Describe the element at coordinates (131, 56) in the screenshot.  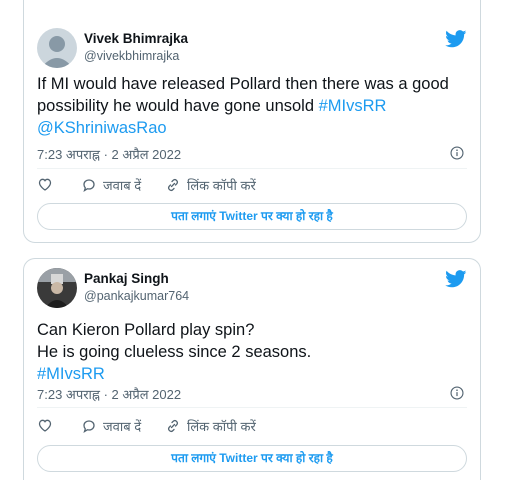
I see `author-handle: @vivekbhimrajka` at that location.